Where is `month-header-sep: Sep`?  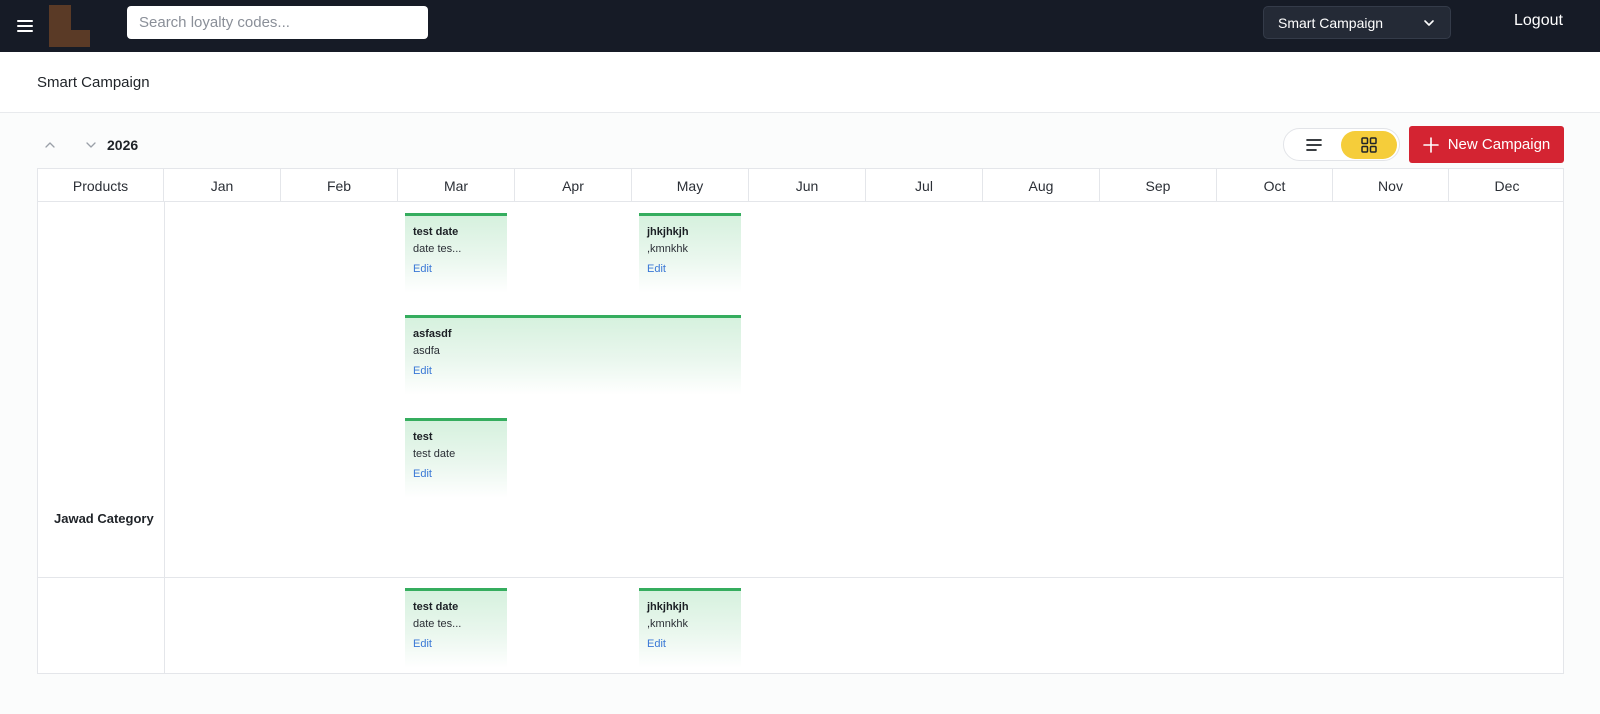
month-header-sep: Sep is located at coordinates (1158, 185).